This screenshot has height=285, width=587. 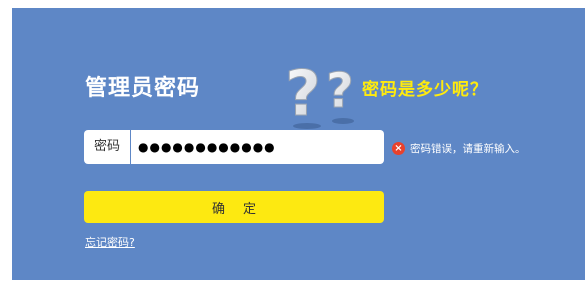 What do you see at coordinates (468, 148) in the screenshot?
I see `error-text: 密码错误，请重新输入。` at bounding box center [468, 148].